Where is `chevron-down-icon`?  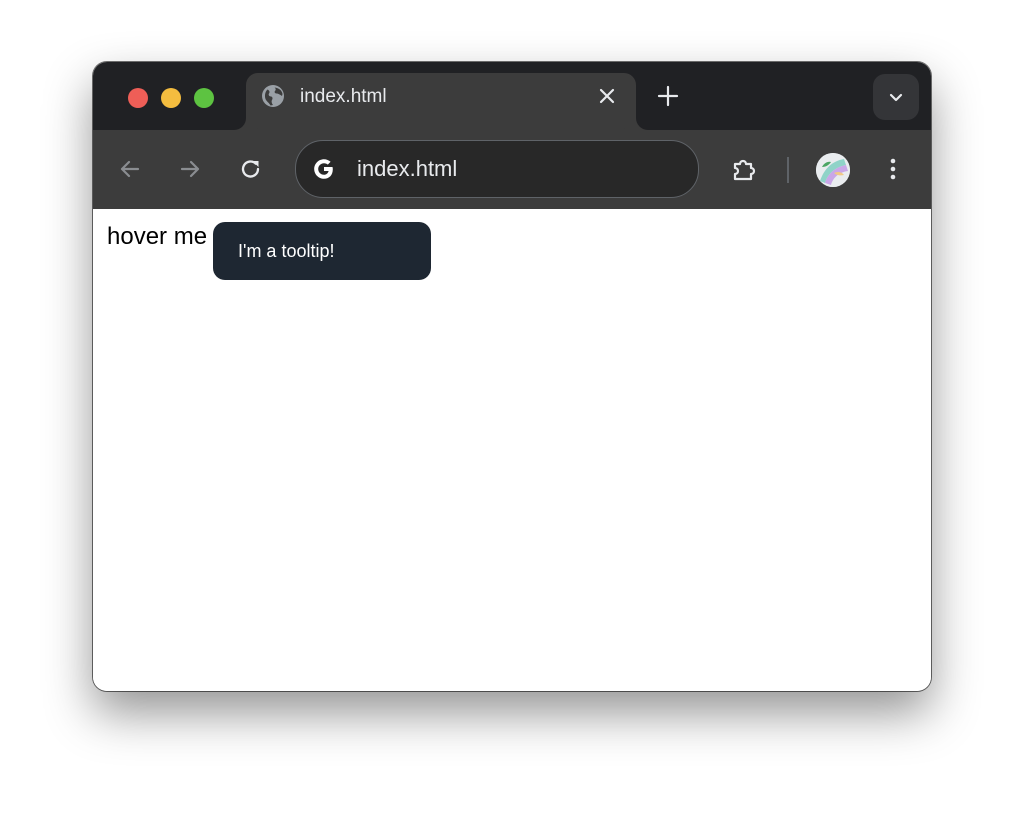
chevron-down-icon is located at coordinates (896, 97).